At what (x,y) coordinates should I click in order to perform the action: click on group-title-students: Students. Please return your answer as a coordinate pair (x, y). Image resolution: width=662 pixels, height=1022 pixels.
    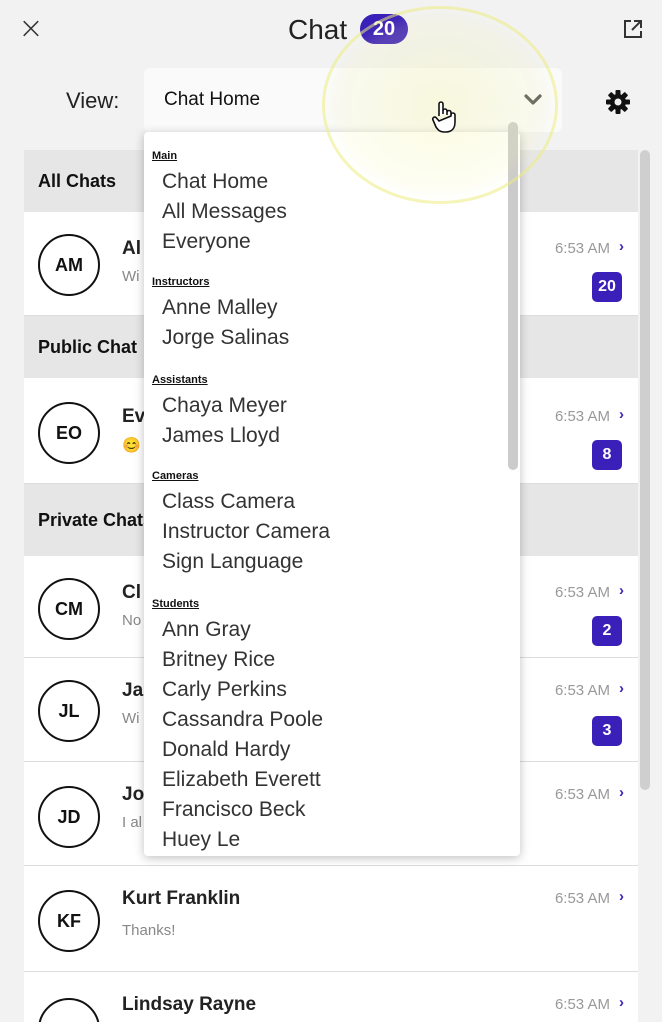
    Looking at the image, I should click on (176, 604).